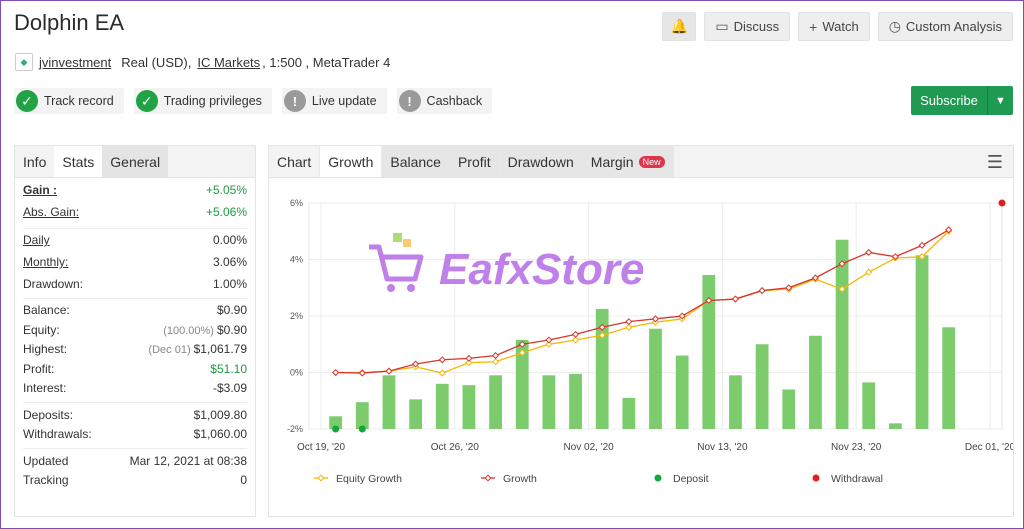  I want to click on trading-privileges-badge: ✓ Trading privileges, so click(202, 101).